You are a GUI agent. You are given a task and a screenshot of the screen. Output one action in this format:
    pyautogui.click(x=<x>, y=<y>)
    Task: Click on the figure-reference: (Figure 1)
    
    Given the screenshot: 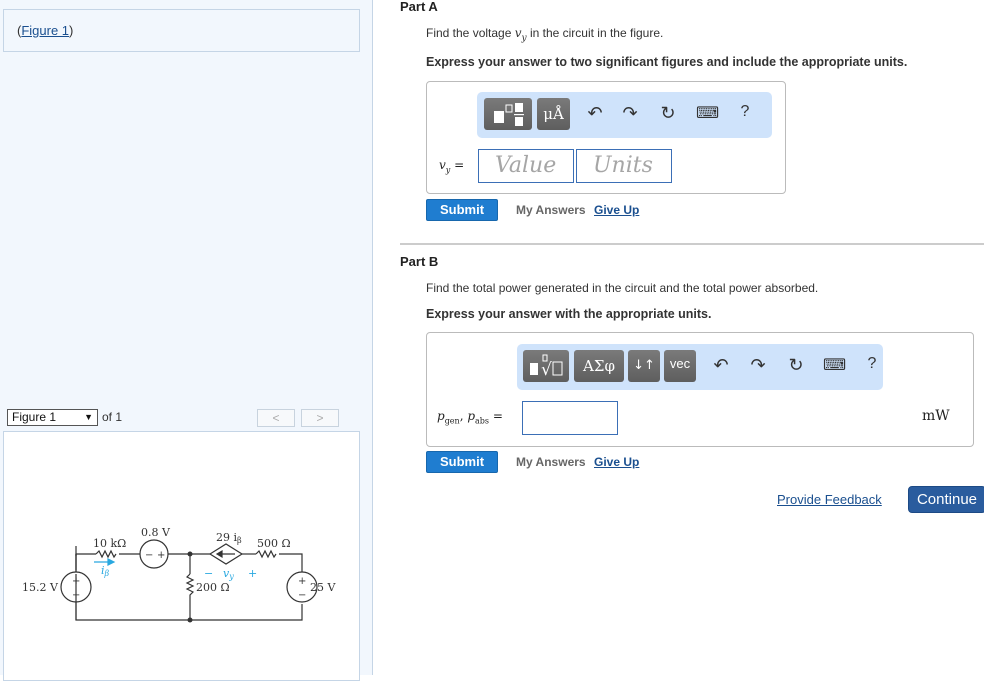 What is the action you would take?
    pyautogui.click(x=45, y=30)
    